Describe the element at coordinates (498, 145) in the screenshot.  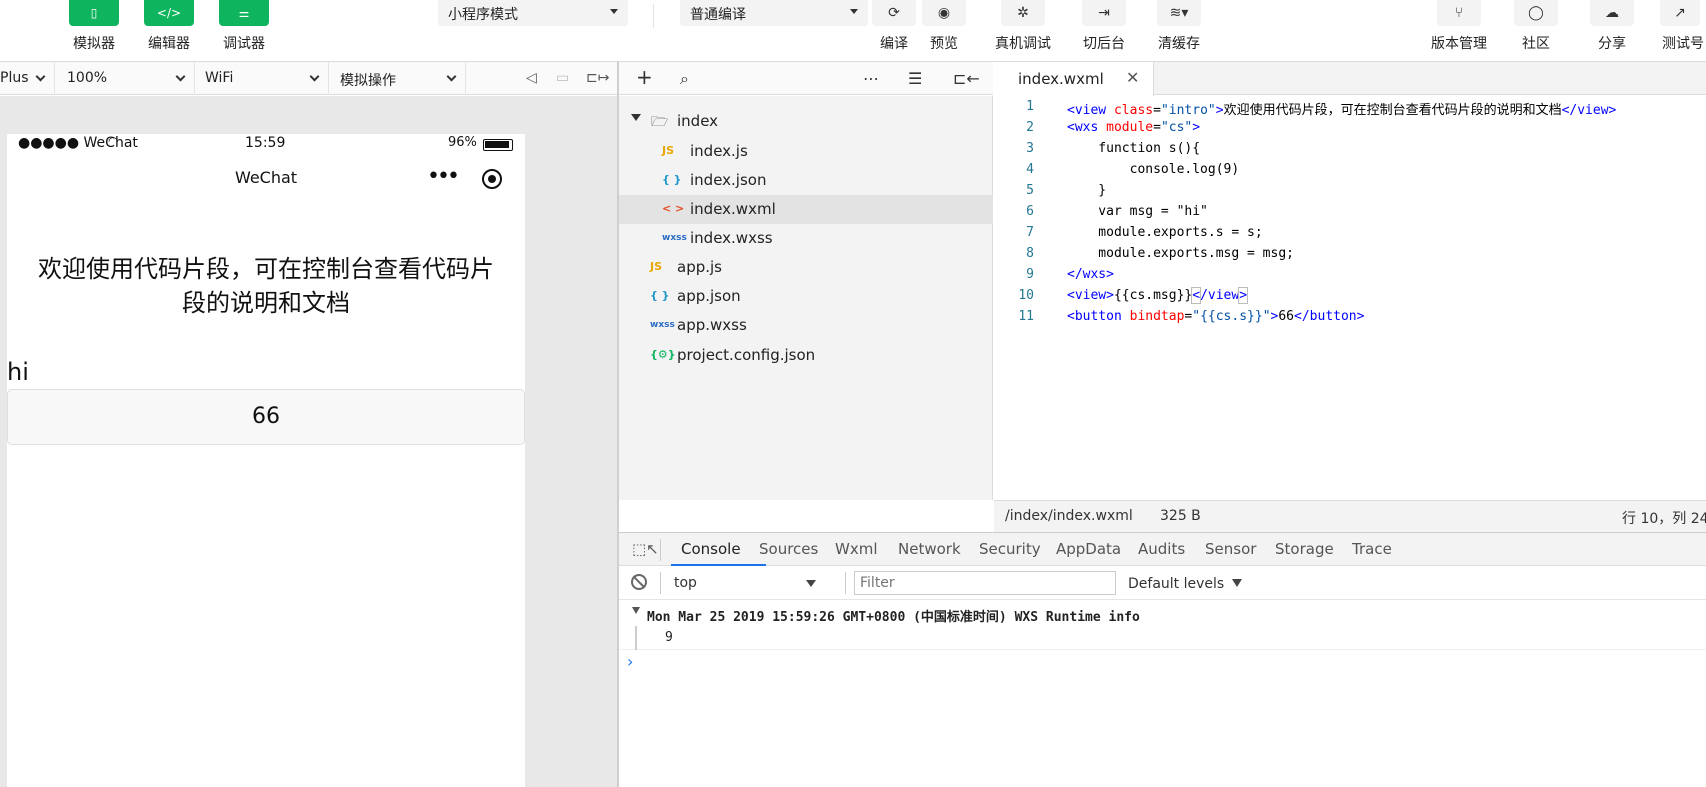
I see `battery-icon` at that location.